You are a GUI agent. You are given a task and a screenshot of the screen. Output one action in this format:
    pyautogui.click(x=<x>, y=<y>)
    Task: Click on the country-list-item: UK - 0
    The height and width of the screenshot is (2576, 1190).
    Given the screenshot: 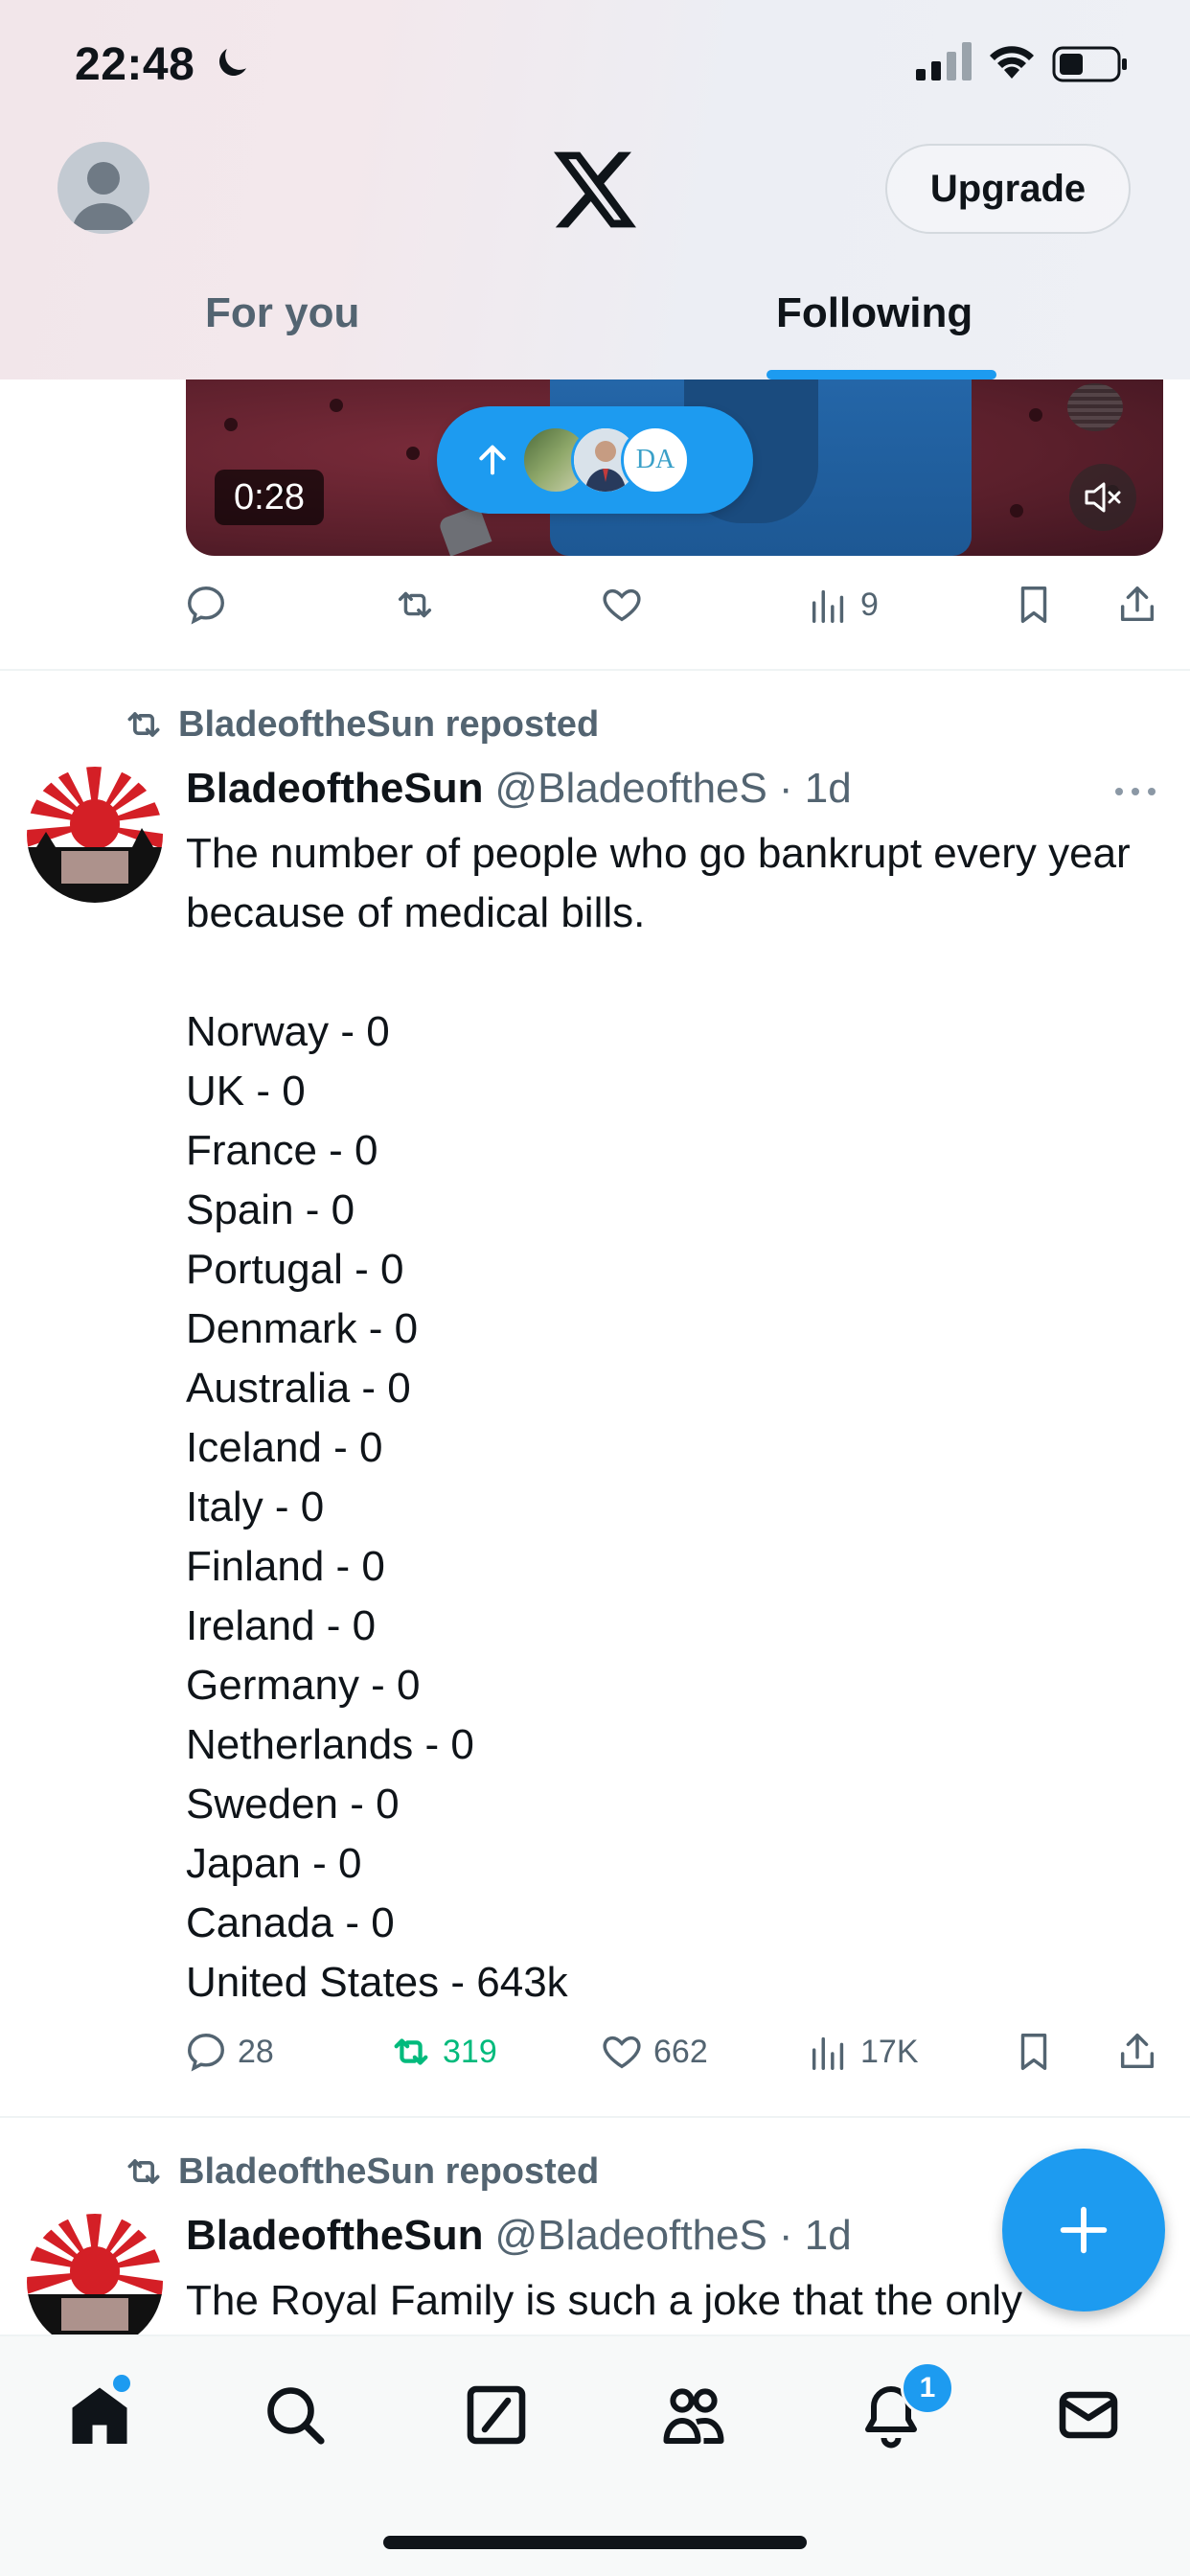 What is the action you would take?
    pyautogui.click(x=246, y=1091)
    